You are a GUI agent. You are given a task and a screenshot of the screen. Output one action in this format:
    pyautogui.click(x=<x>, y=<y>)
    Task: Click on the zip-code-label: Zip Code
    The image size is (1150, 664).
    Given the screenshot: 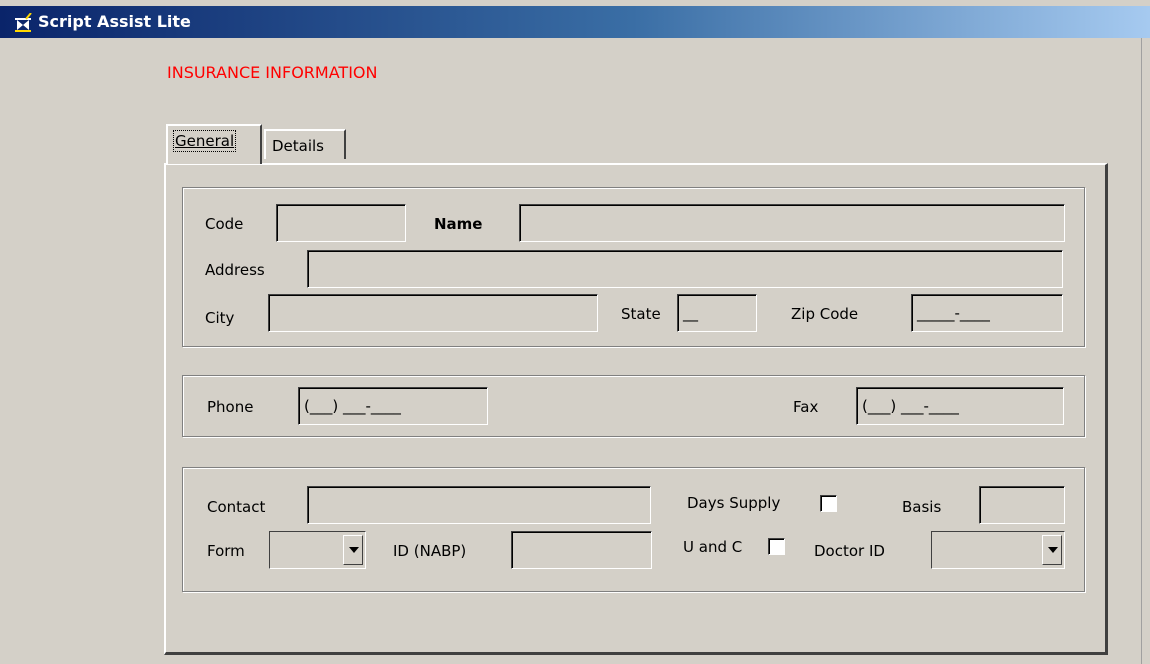 What is the action you would take?
    pyautogui.click(x=825, y=314)
    